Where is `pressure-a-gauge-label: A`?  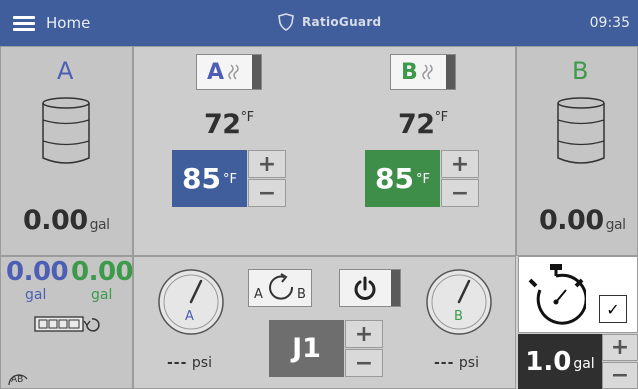
pressure-a-gauge-label: A is located at coordinates (189, 316).